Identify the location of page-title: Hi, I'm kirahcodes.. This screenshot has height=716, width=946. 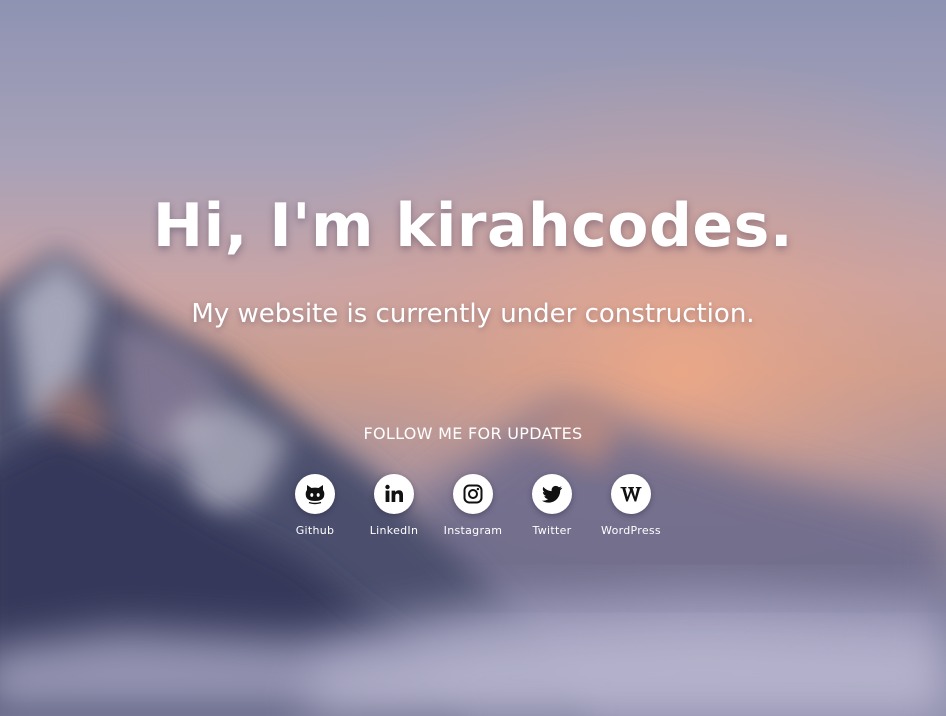
(473, 226).